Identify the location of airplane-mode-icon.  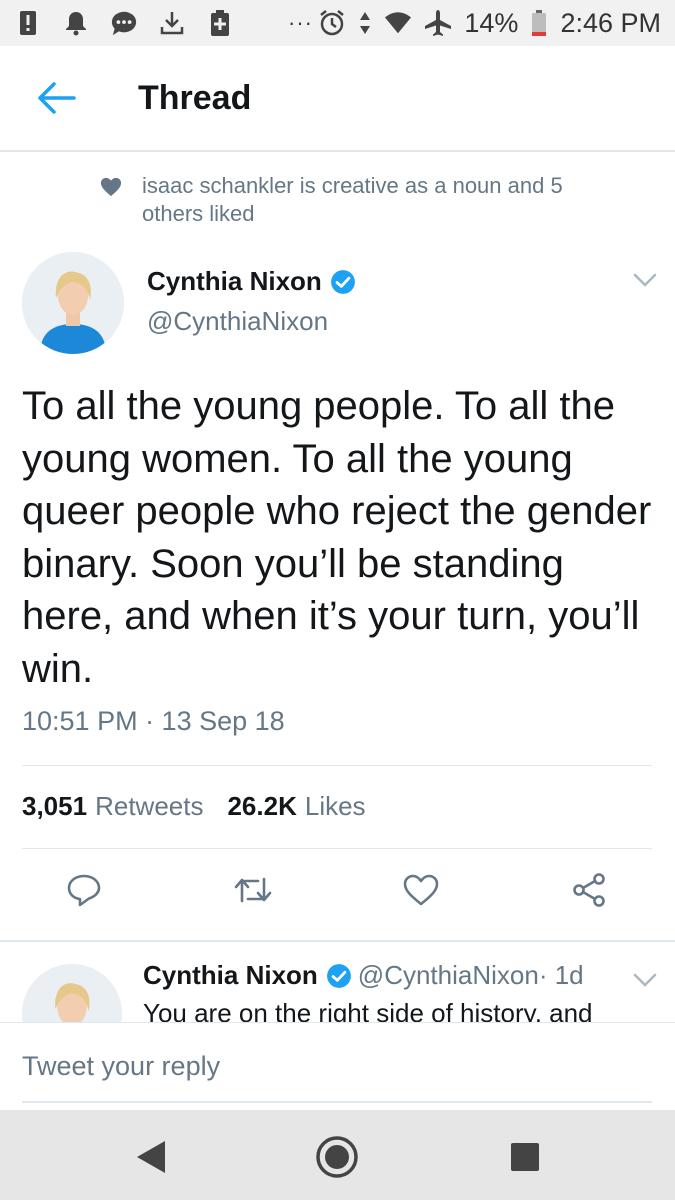
(438, 23).